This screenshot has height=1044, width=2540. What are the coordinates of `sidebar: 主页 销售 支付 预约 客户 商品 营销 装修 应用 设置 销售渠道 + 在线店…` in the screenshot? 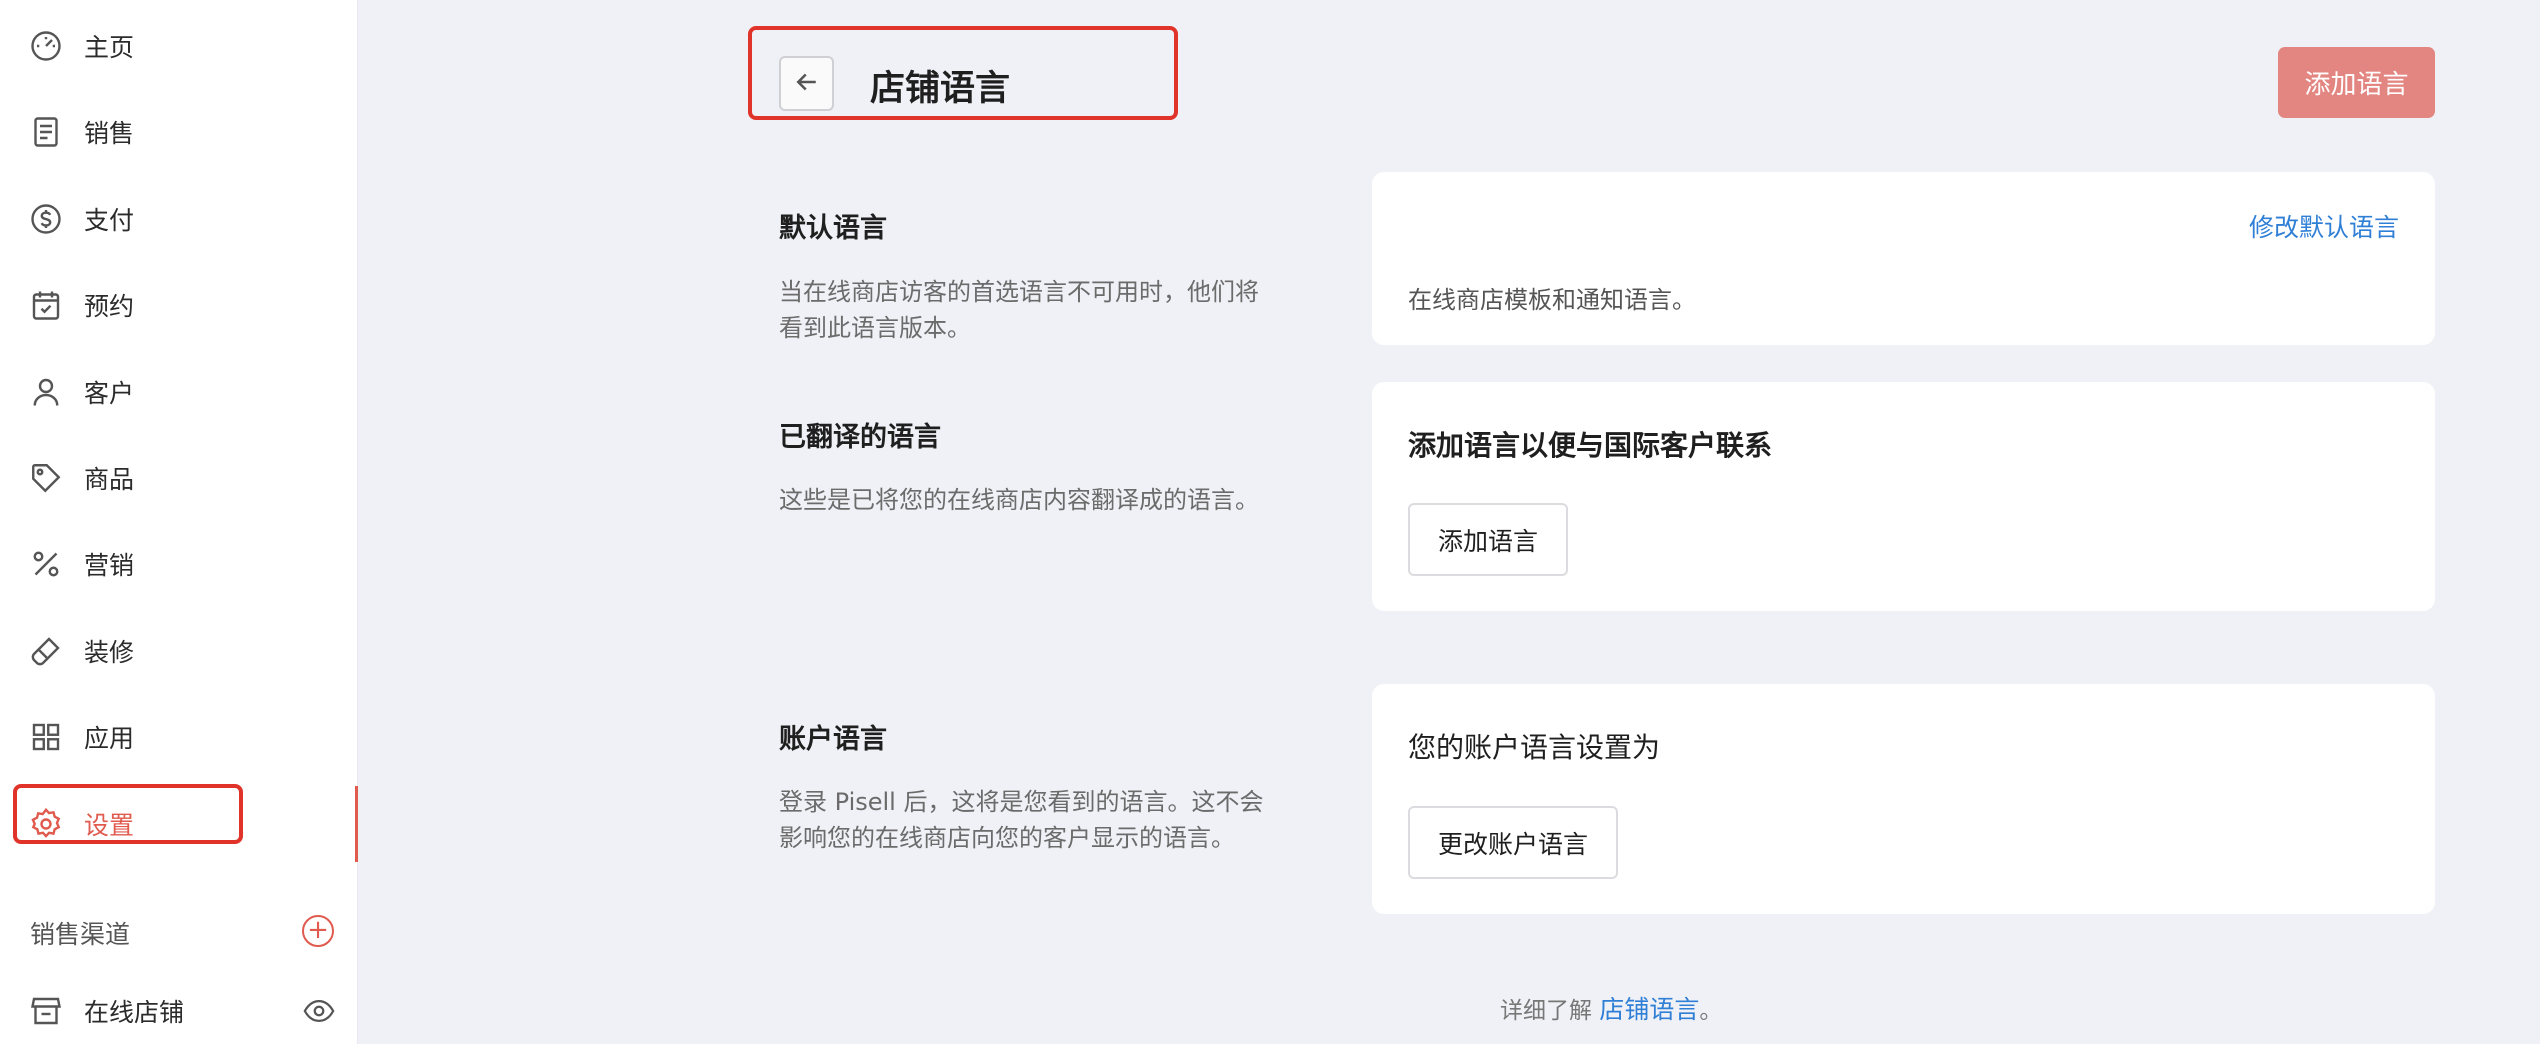 It's located at (179, 522).